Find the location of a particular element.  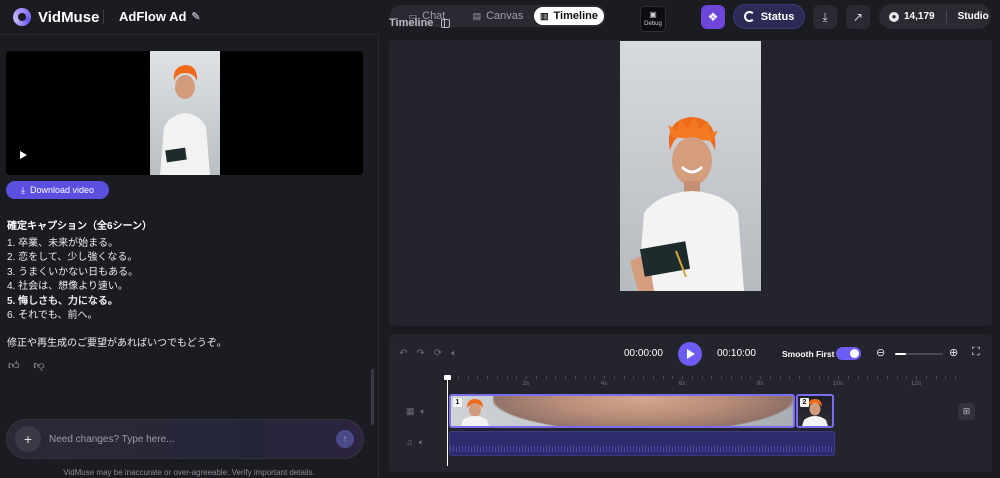

video-clip: 1 is located at coordinates (622, 411).